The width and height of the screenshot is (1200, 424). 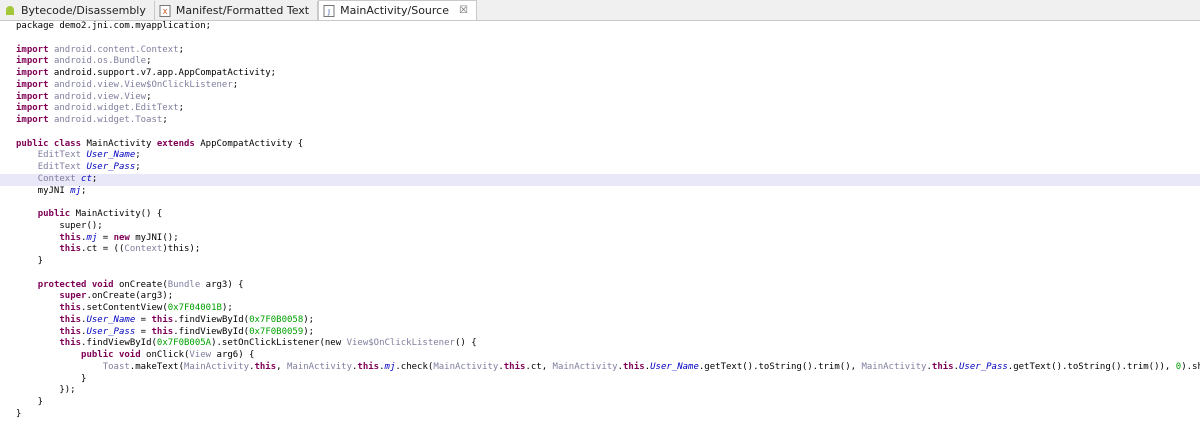 I want to click on code-token: protected void, so click(x=75, y=284).